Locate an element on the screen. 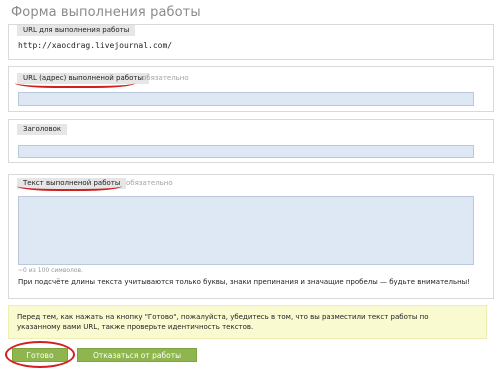  page-title: Форма выполнения работы is located at coordinates (106, 12).